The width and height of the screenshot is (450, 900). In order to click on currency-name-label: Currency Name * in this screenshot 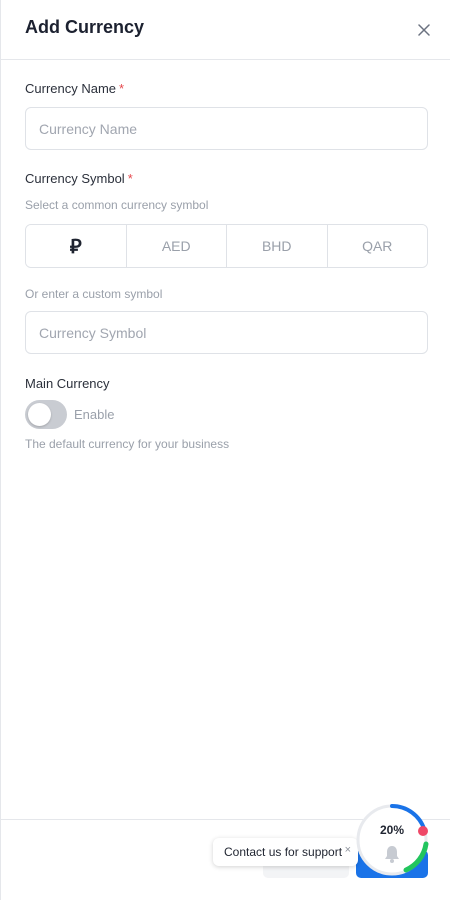, I will do `click(74, 88)`.